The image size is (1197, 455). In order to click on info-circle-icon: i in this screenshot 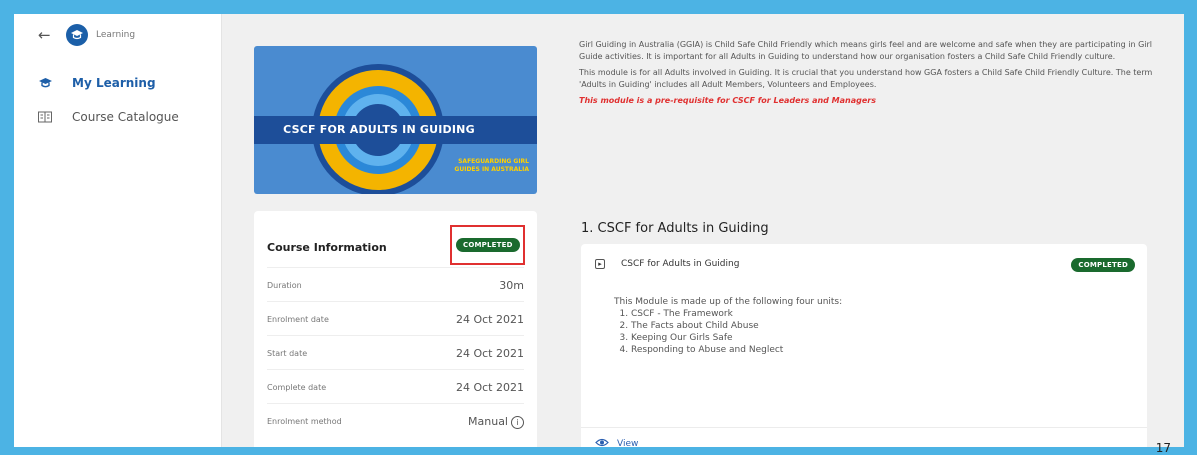, I will do `click(517, 422)`.